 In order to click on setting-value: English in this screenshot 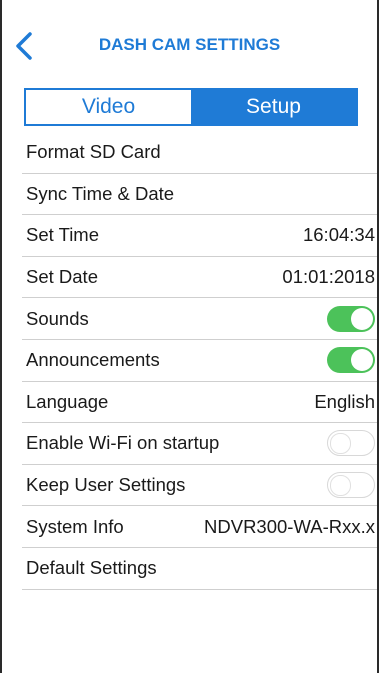, I will do `click(344, 401)`.